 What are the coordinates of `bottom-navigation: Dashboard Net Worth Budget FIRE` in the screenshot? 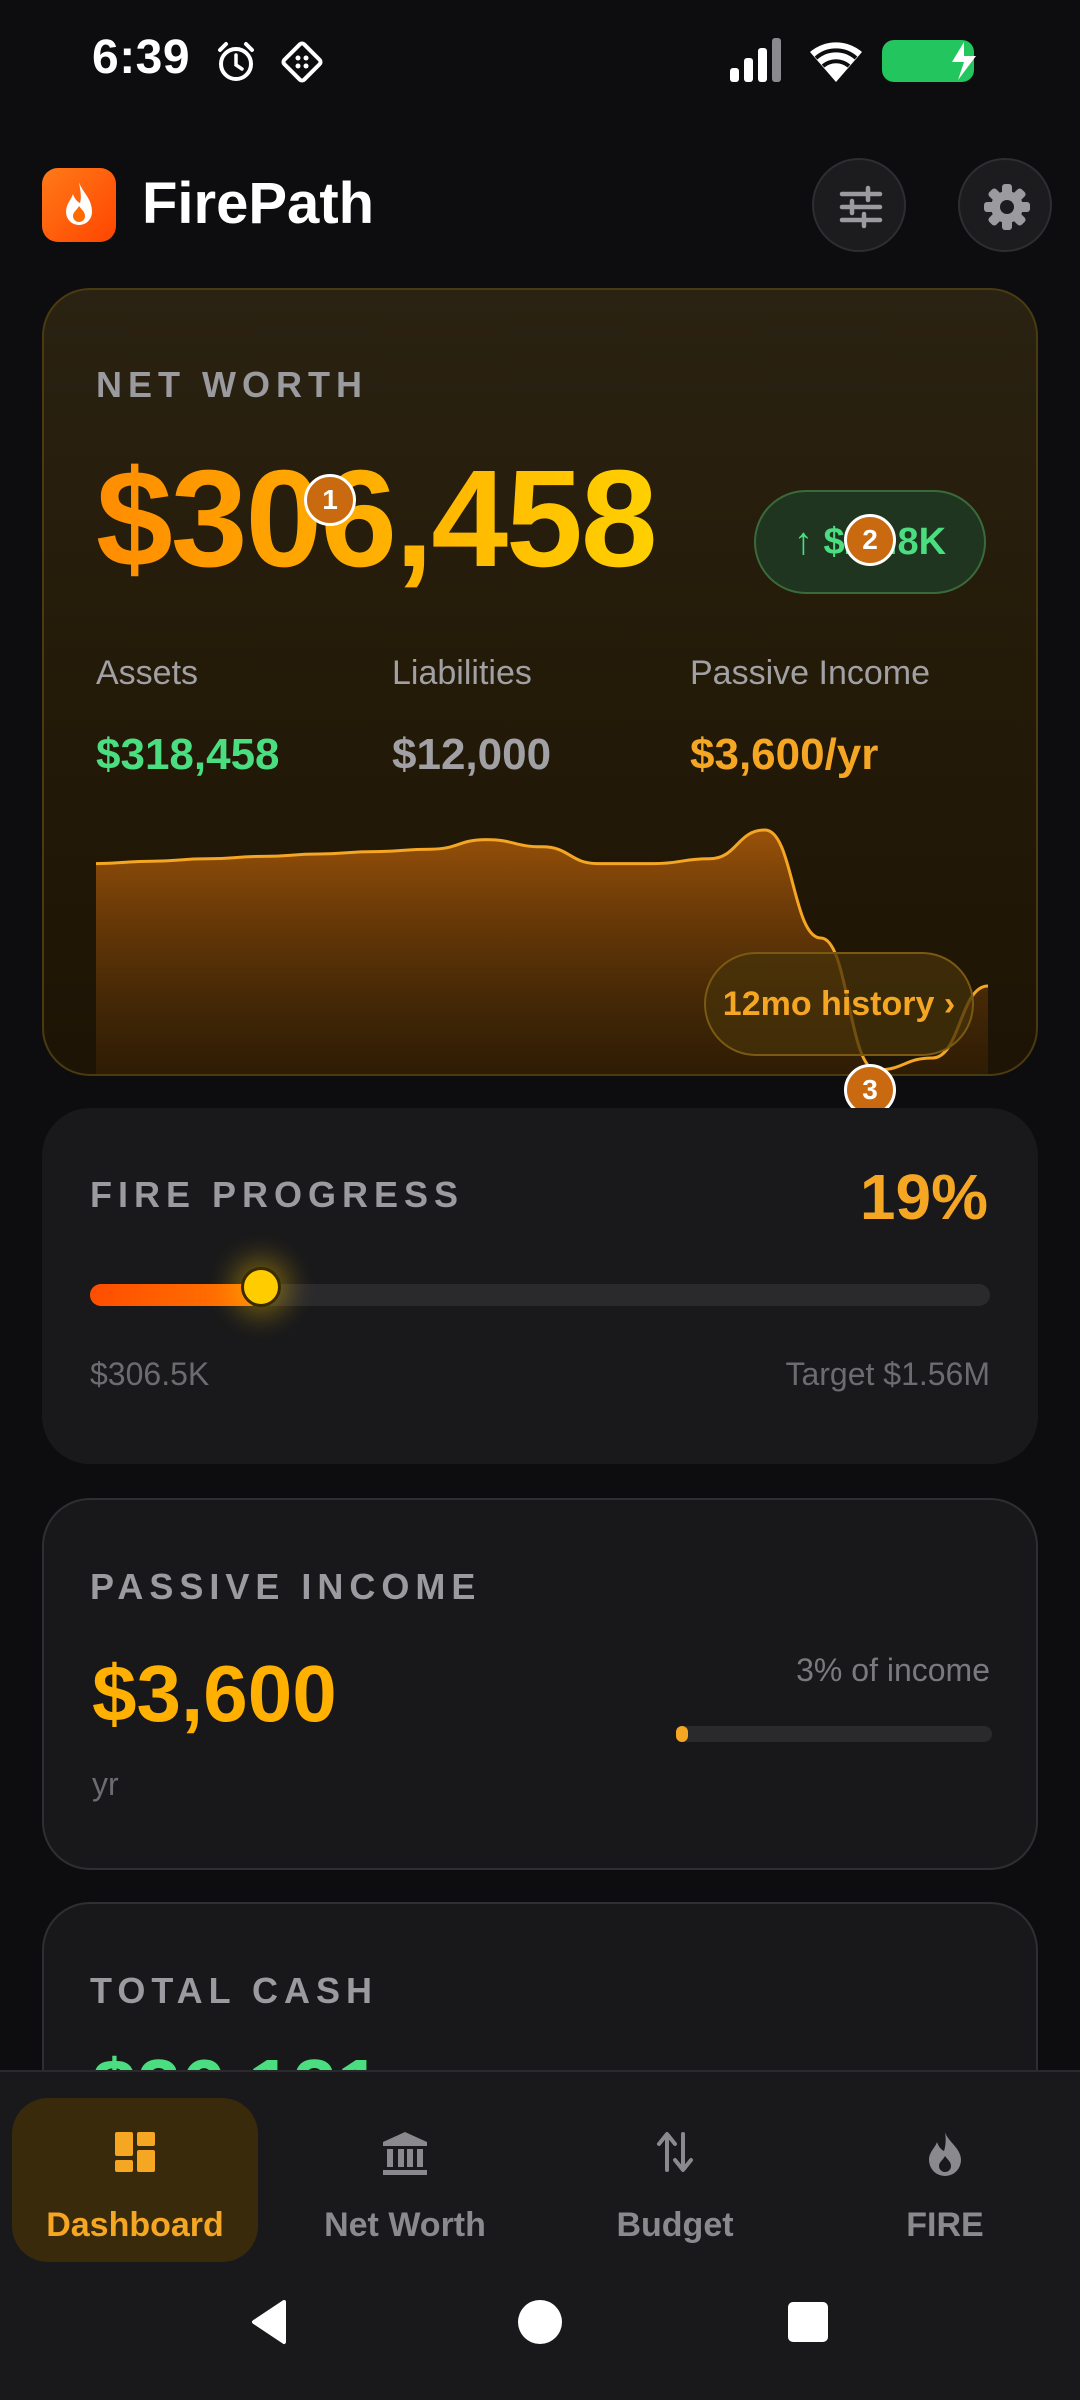 It's located at (540, 2235).